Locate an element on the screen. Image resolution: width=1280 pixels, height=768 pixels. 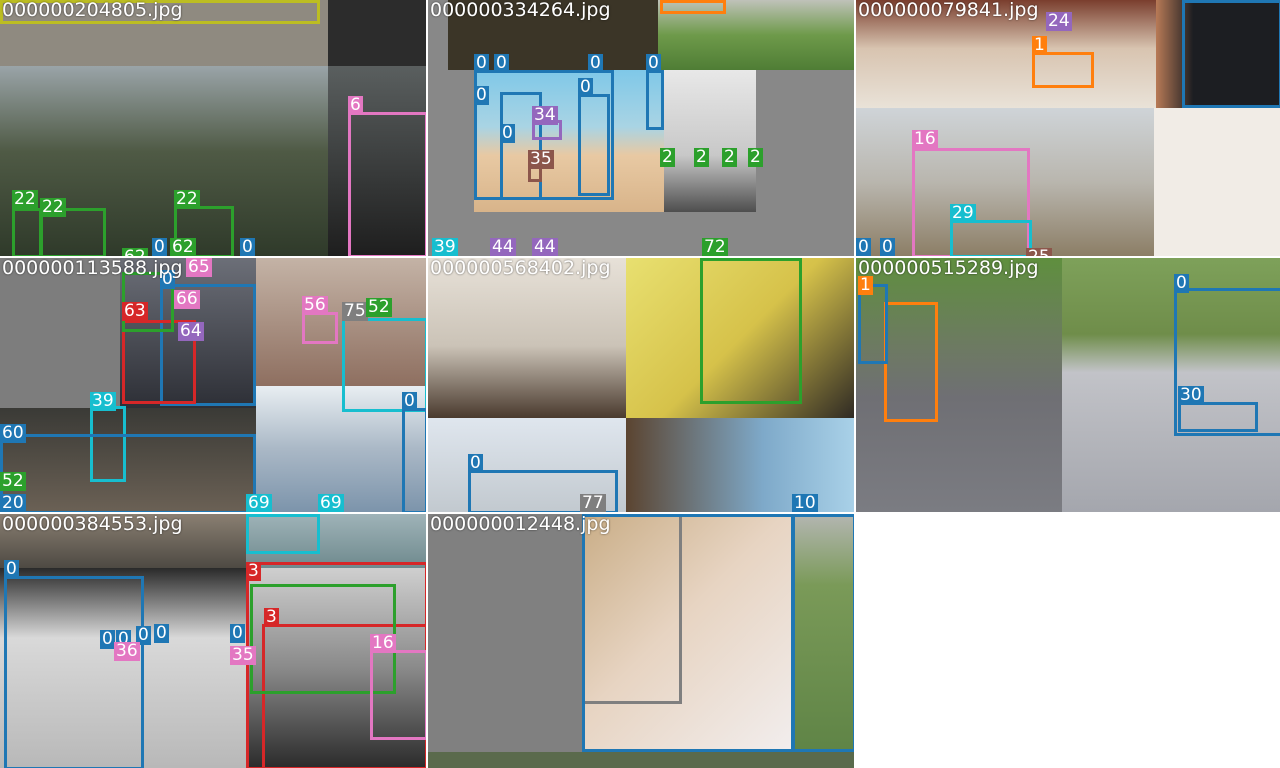
image-tile: 000000012448.jpg is located at coordinates (641, 641).